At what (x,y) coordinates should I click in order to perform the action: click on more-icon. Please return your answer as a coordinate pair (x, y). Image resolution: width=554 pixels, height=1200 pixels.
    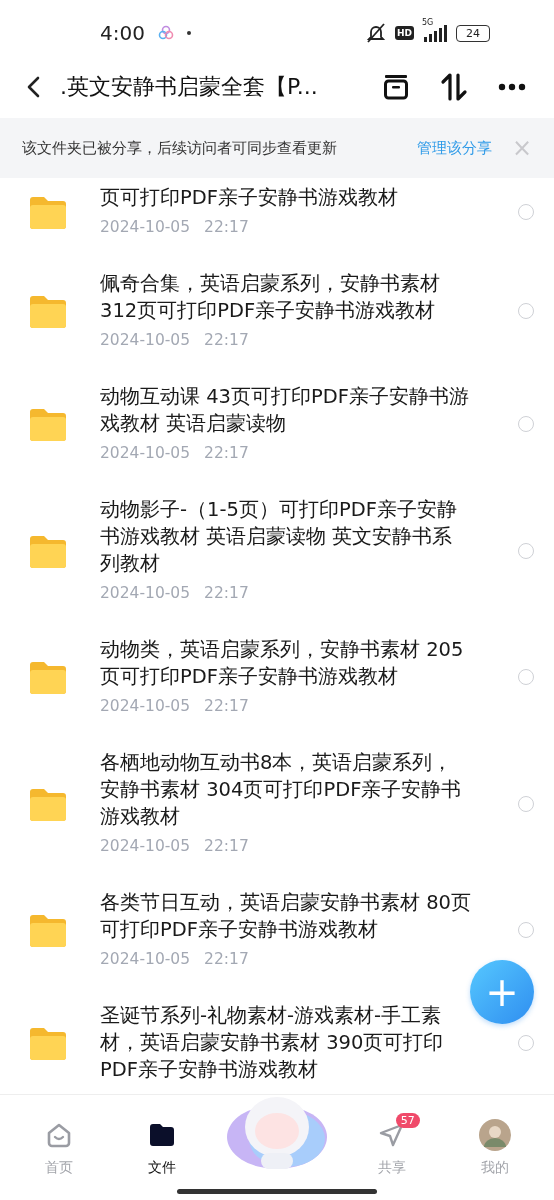
    Looking at the image, I should click on (512, 87).